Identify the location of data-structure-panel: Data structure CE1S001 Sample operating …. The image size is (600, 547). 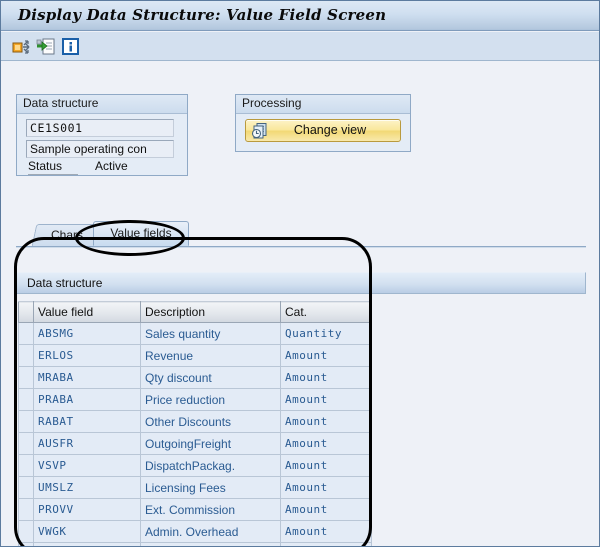
(102, 135).